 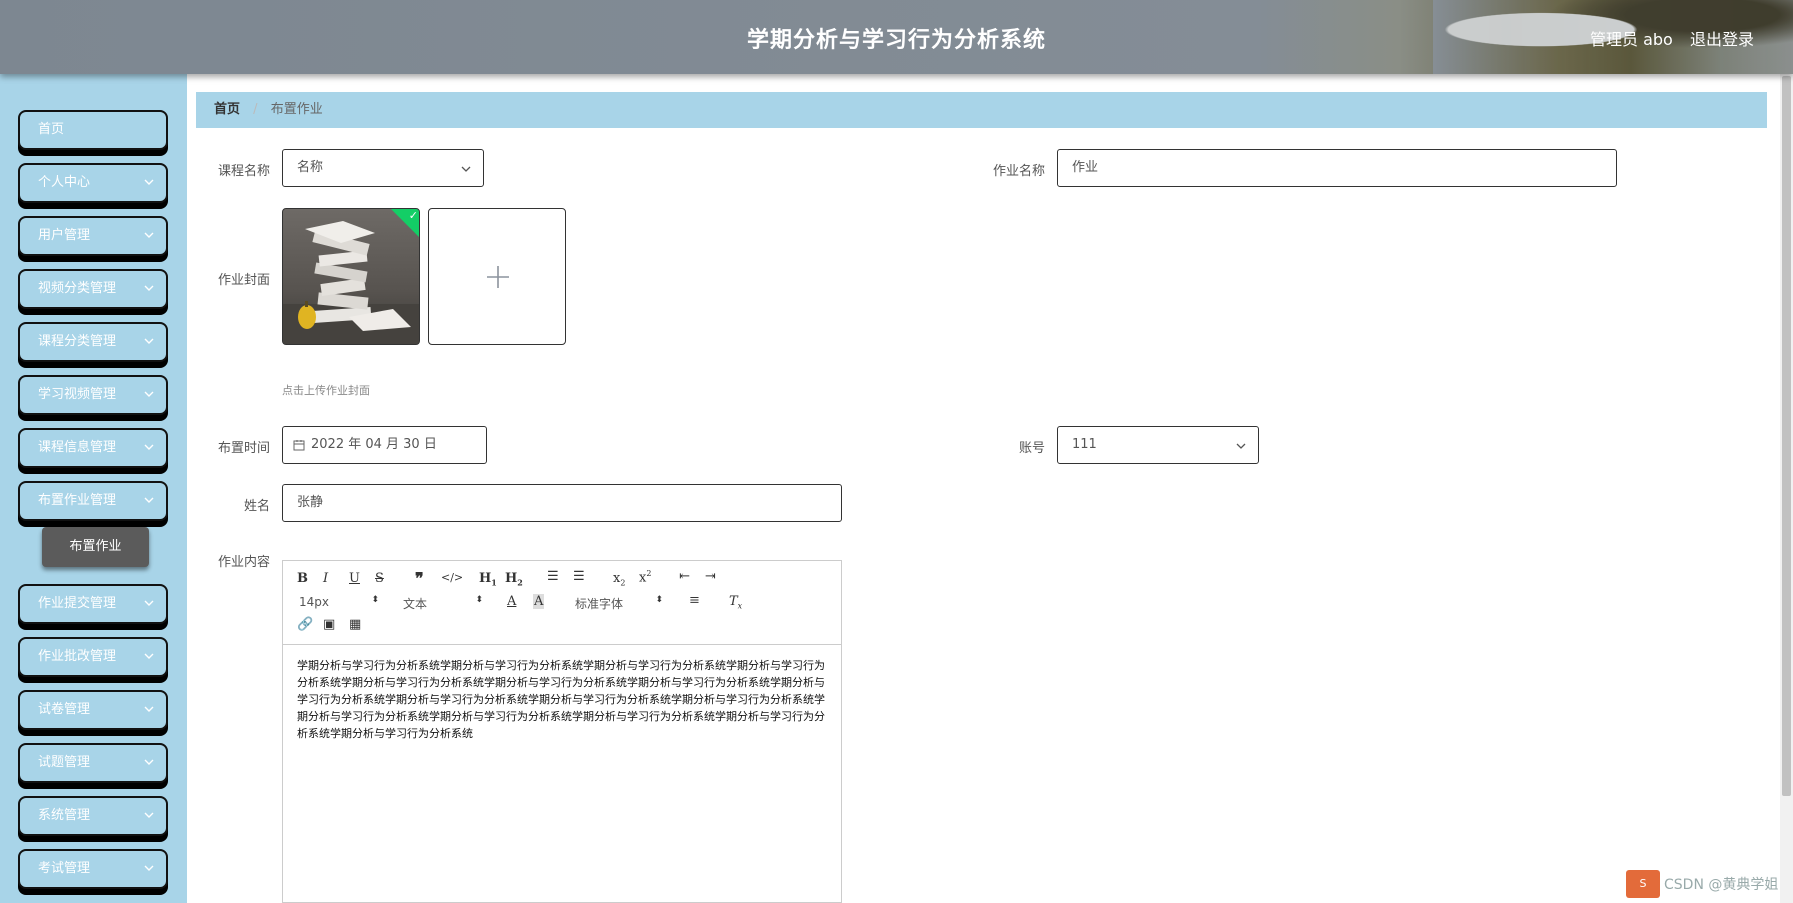 What do you see at coordinates (77, 500) in the screenshot?
I see `sidebar-item-label: 布置作业管理` at bounding box center [77, 500].